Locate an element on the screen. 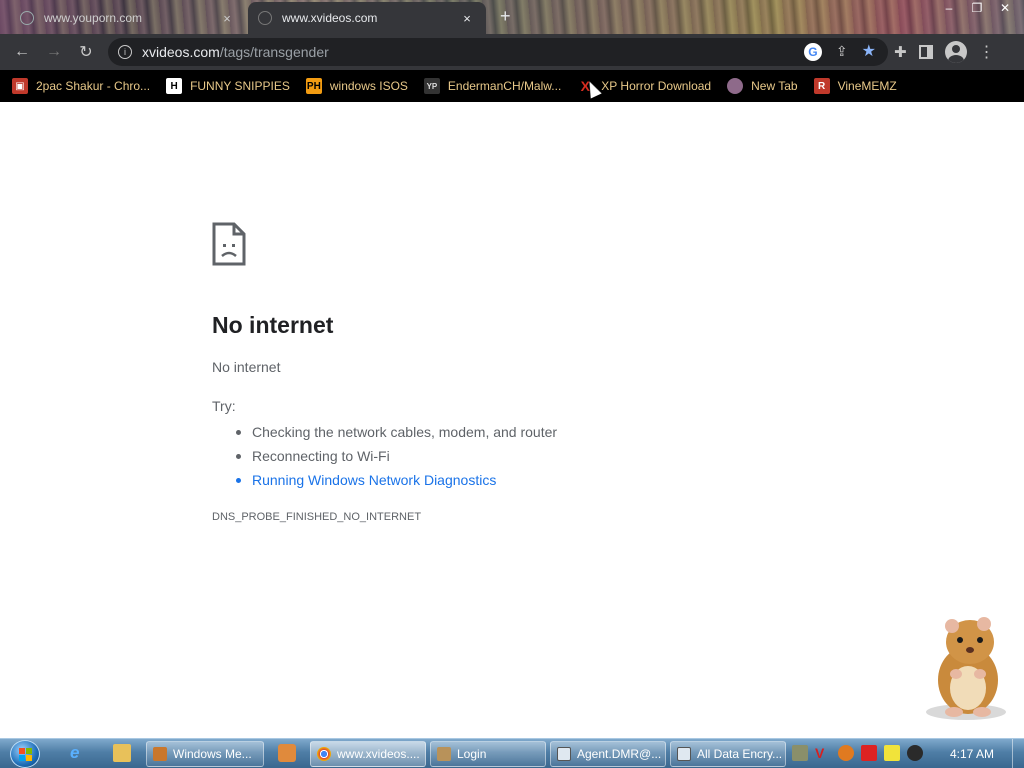 This screenshot has width=1024, height=768. network-diagnostics-link: Running Windows Network Diagnostics is located at coordinates (394, 480).